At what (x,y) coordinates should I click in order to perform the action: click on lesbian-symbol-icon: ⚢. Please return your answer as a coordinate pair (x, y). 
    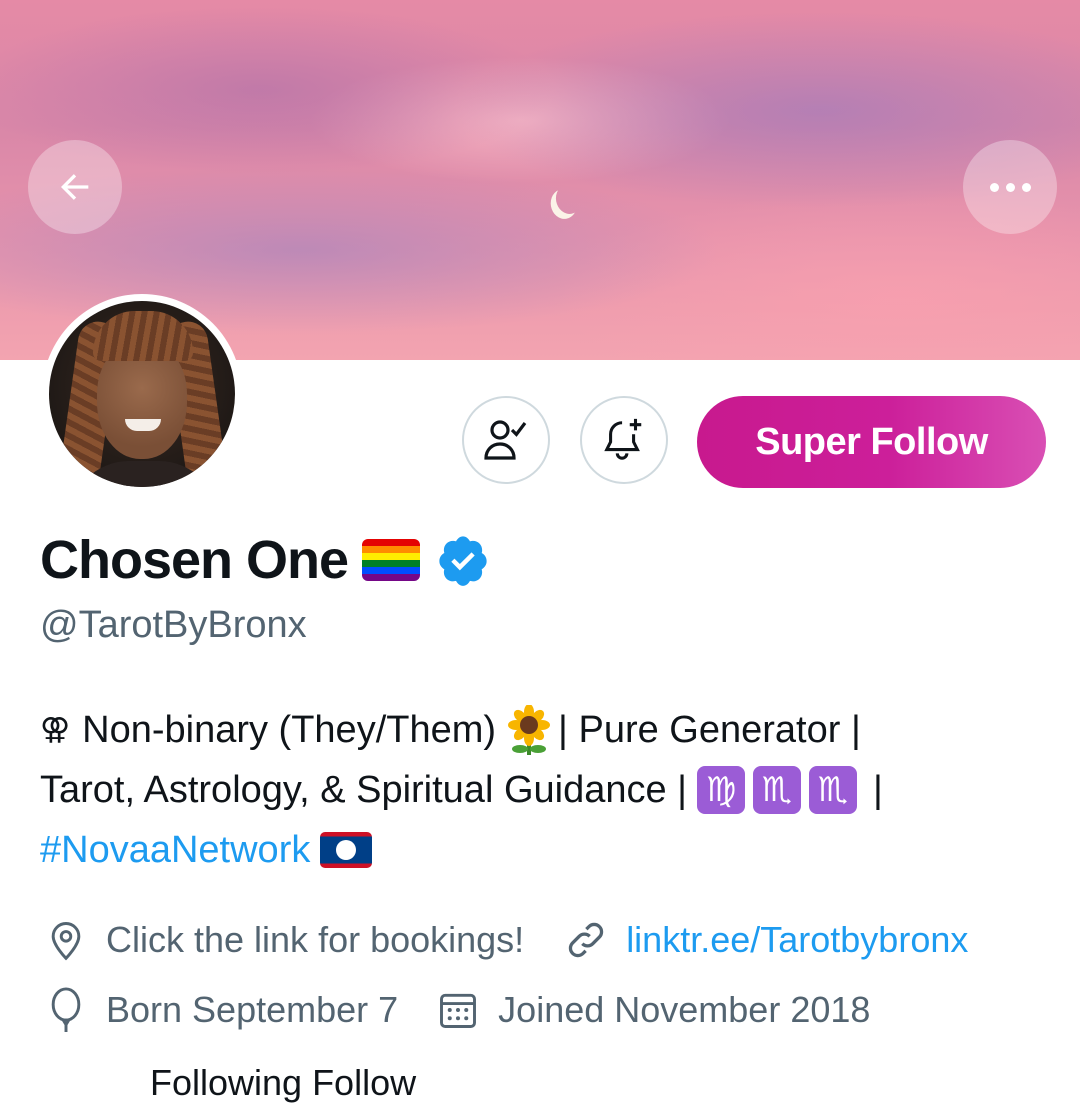
    Looking at the image, I should click on (55, 729).